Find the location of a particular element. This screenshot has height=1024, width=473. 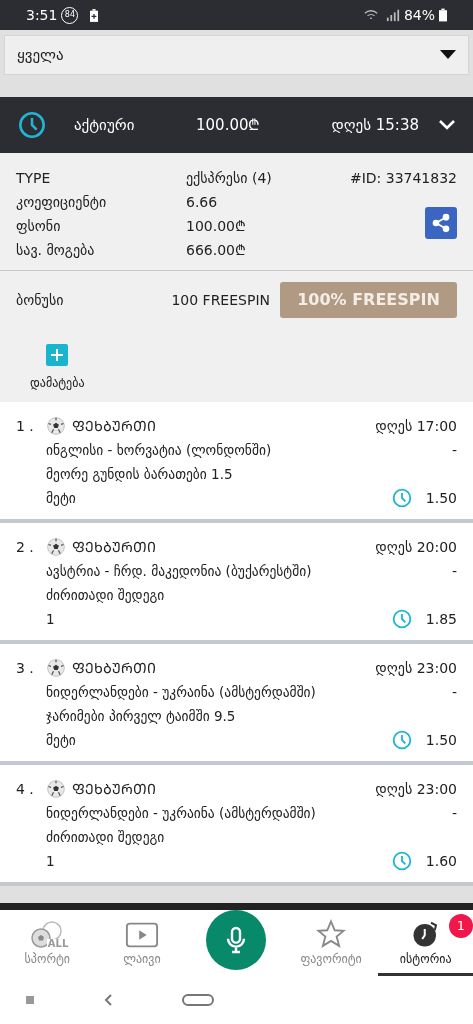

bet-time: დღეს 15:38 is located at coordinates (375, 125).